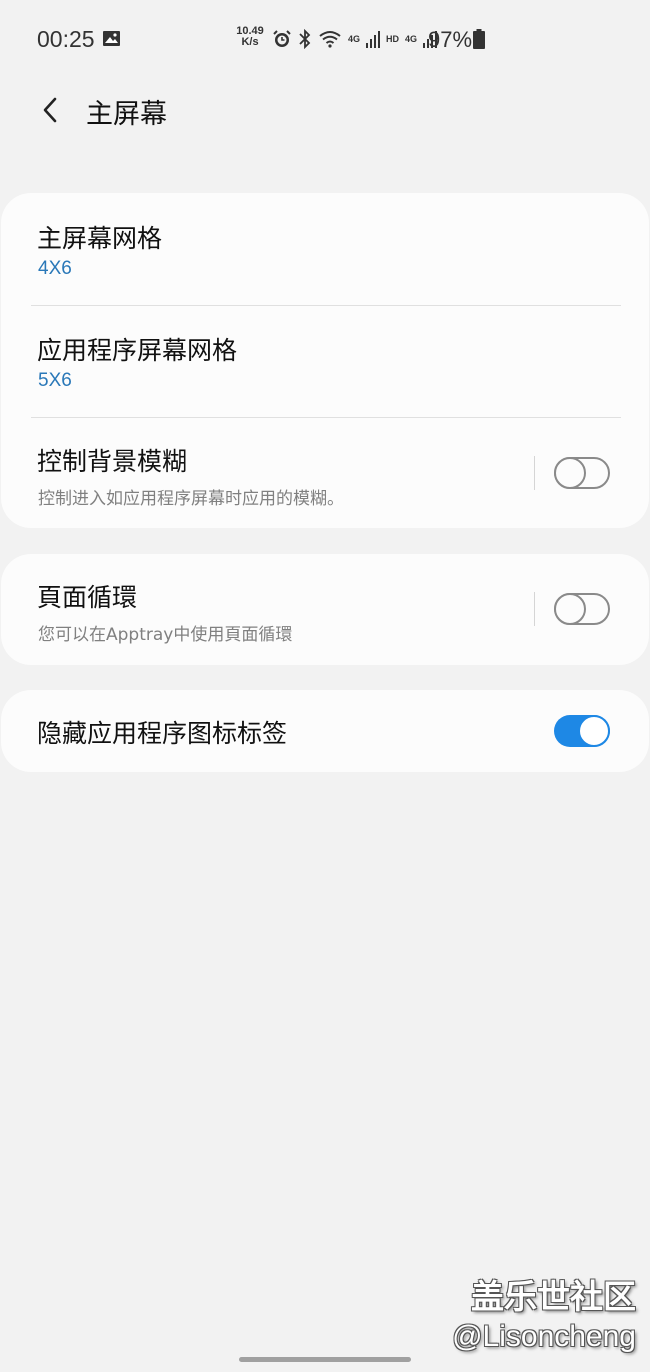 This screenshot has width=650, height=1372. What do you see at coordinates (162, 733) in the screenshot?
I see `setting-hide-labels-title: 隐藏应用程序图标标签` at bounding box center [162, 733].